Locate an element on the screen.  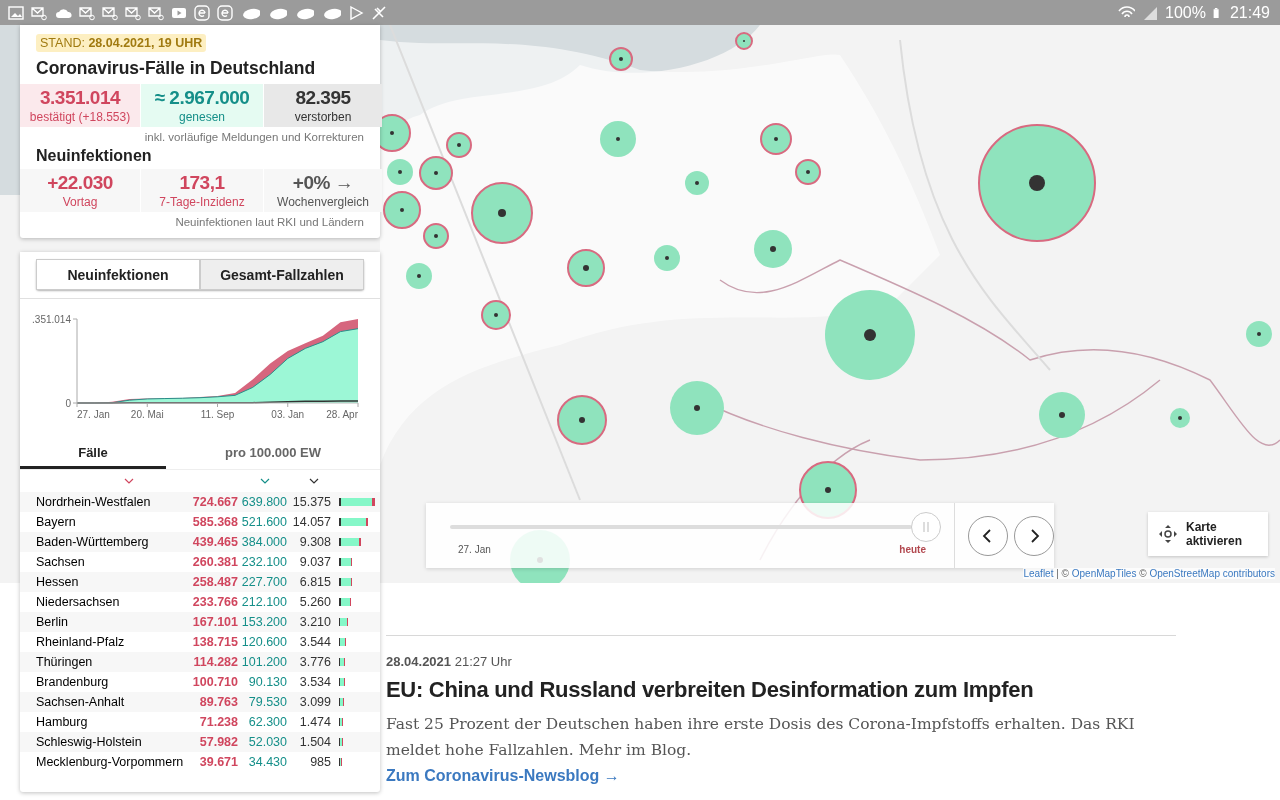
state-name: Hessen is located at coordinates (57, 582).